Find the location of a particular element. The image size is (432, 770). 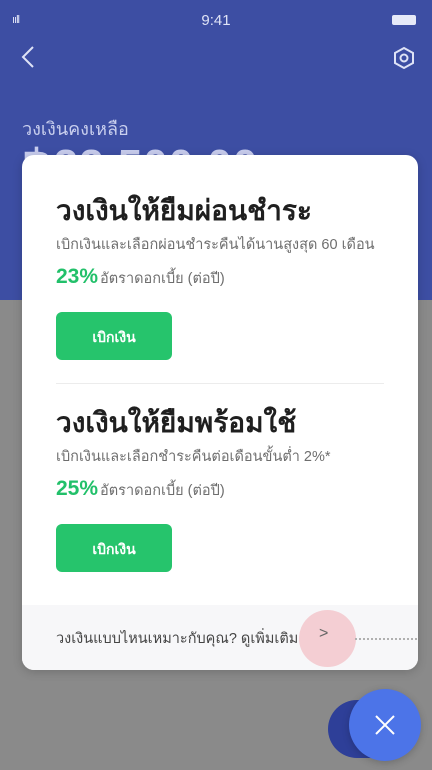

learn-more-link: วงเงินแบบไหนเหมาะกับคุณ? ดูเพิ่มเติม is located at coordinates (177, 638).